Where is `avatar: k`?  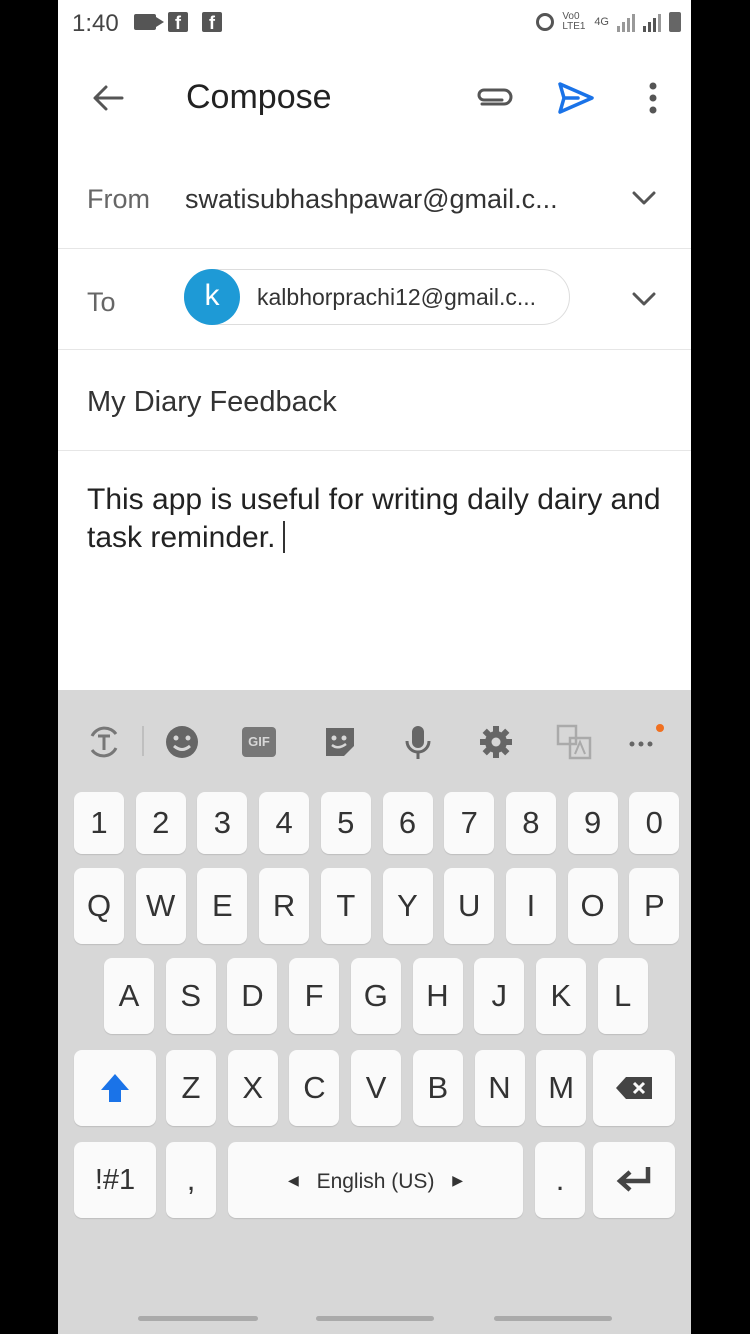 avatar: k is located at coordinates (212, 297).